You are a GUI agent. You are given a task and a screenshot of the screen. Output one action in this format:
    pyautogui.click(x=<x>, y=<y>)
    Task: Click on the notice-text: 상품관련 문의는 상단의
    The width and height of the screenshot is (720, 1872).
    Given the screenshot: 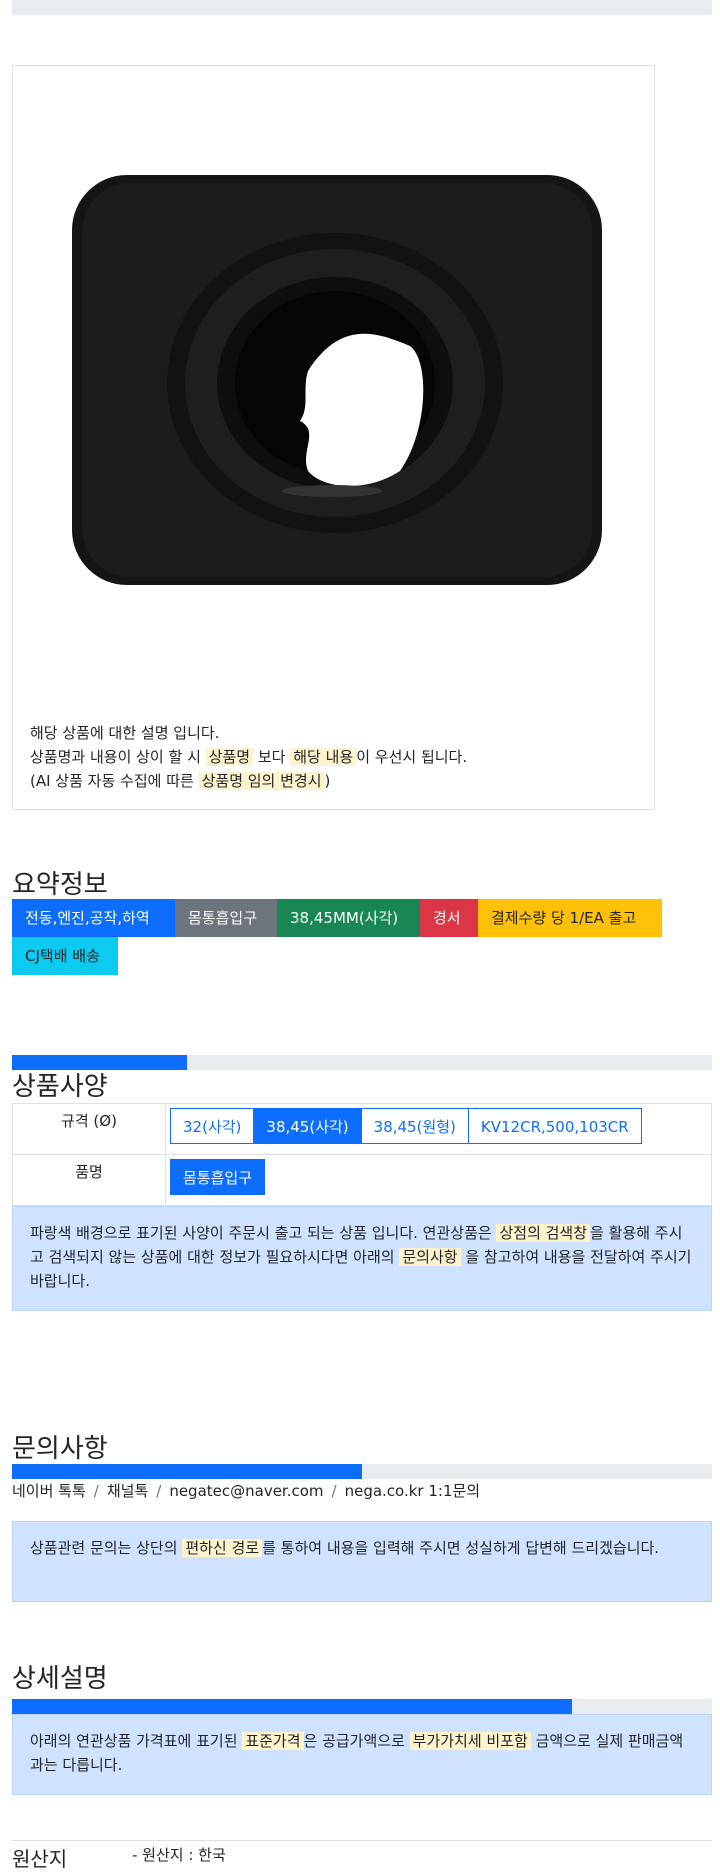 What is the action you would take?
    pyautogui.click(x=104, y=1548)
    